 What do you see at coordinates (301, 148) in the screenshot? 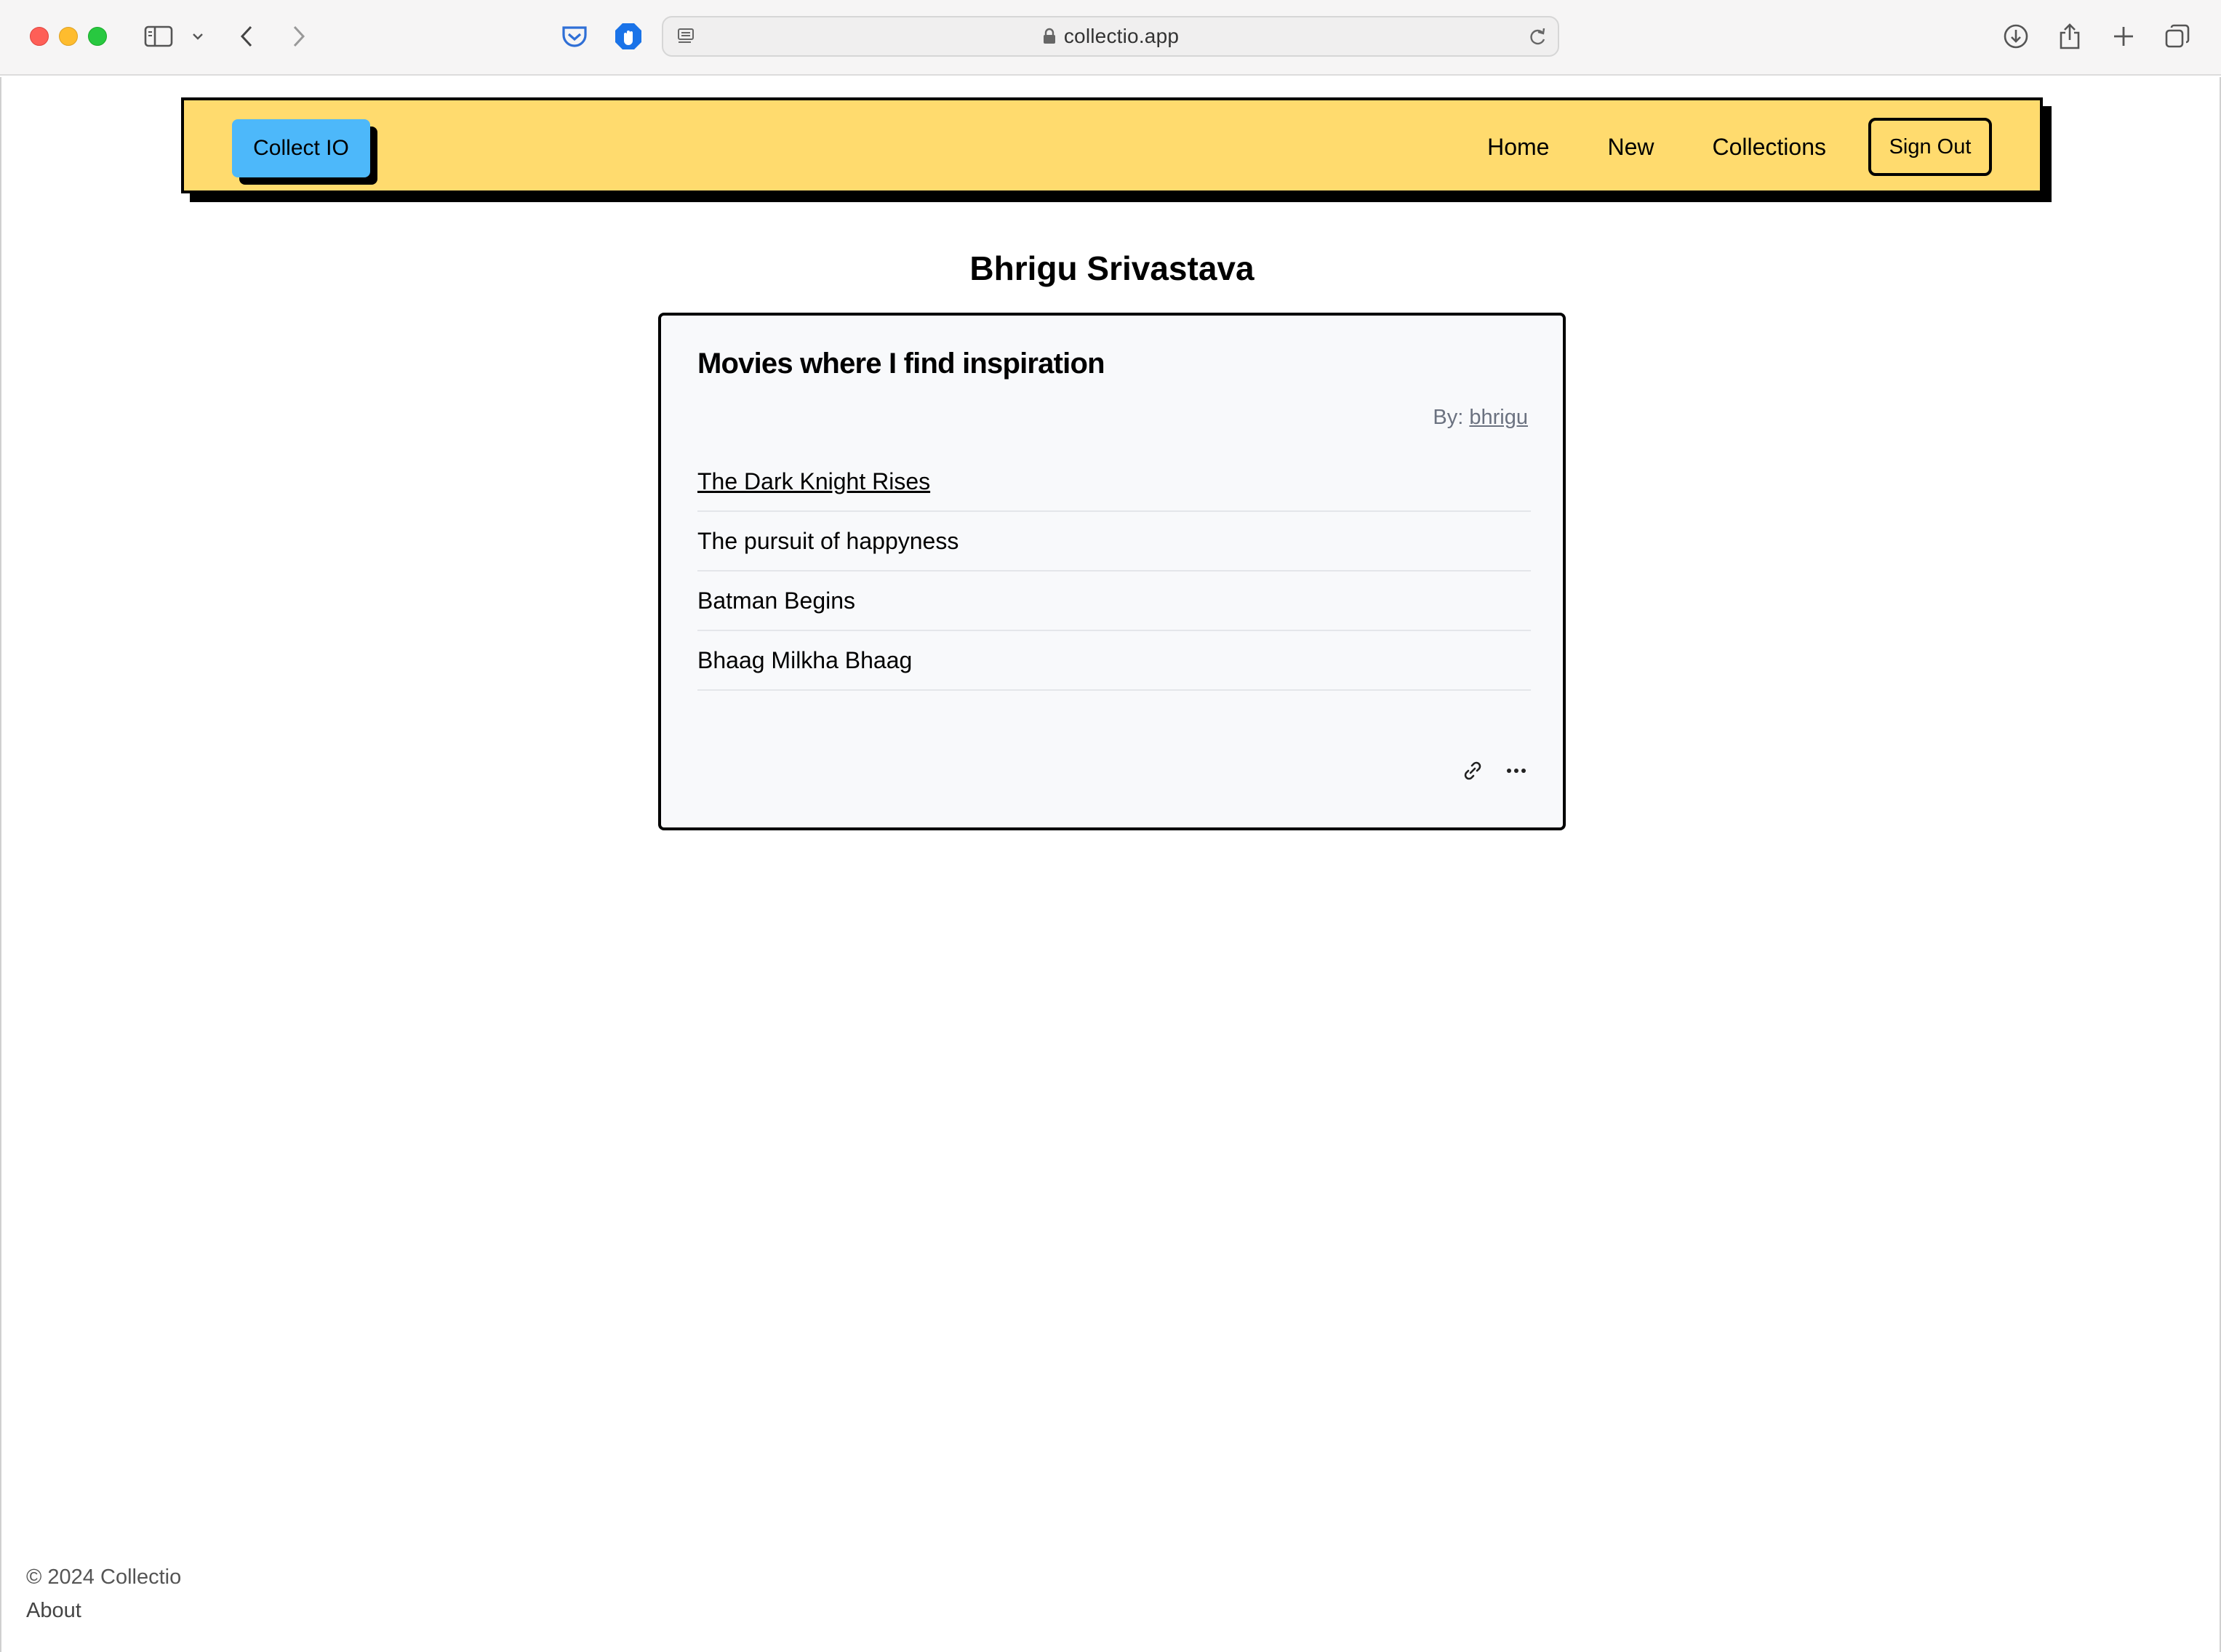
I see `brand-button: Collect IO` at bounding box center [301, 148].